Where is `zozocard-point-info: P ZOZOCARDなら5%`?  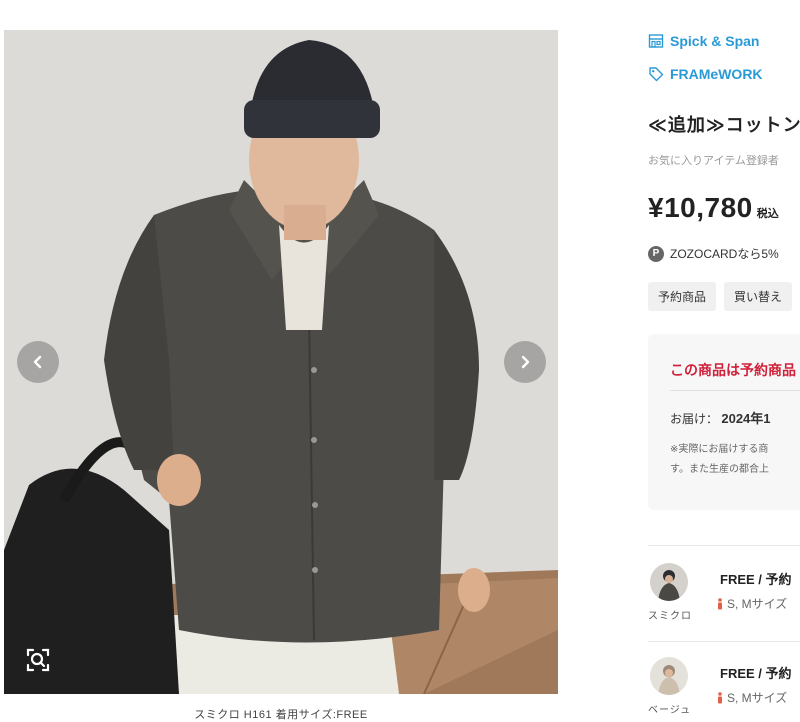
zozocard-point-info: P ZOZOCARDなら5% is located at coordinates (713, 253).